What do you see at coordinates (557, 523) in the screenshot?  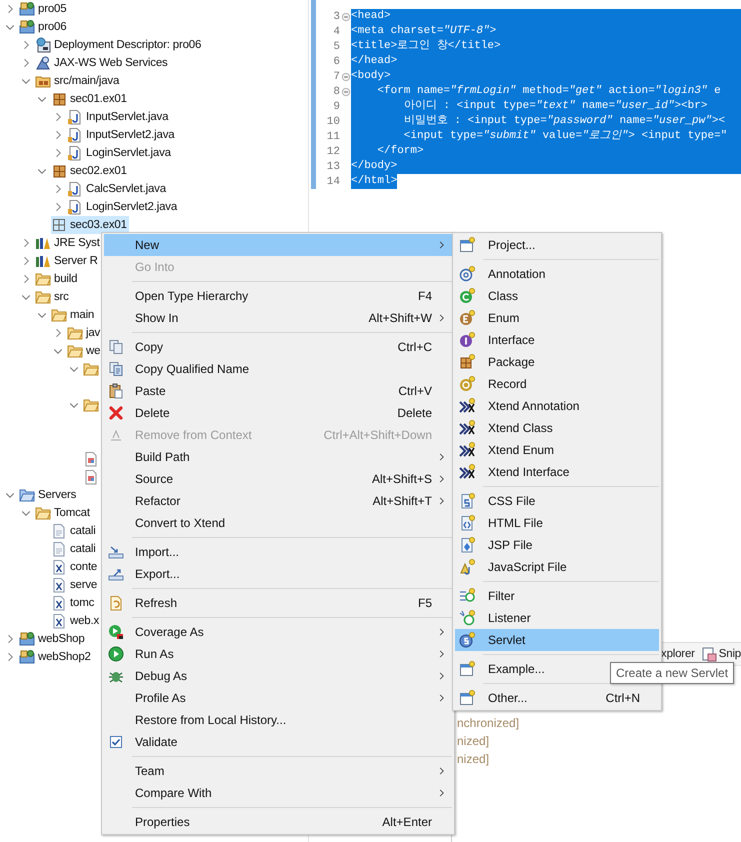 I see `menu-item: HTML File` at bounding box center [557, 523].